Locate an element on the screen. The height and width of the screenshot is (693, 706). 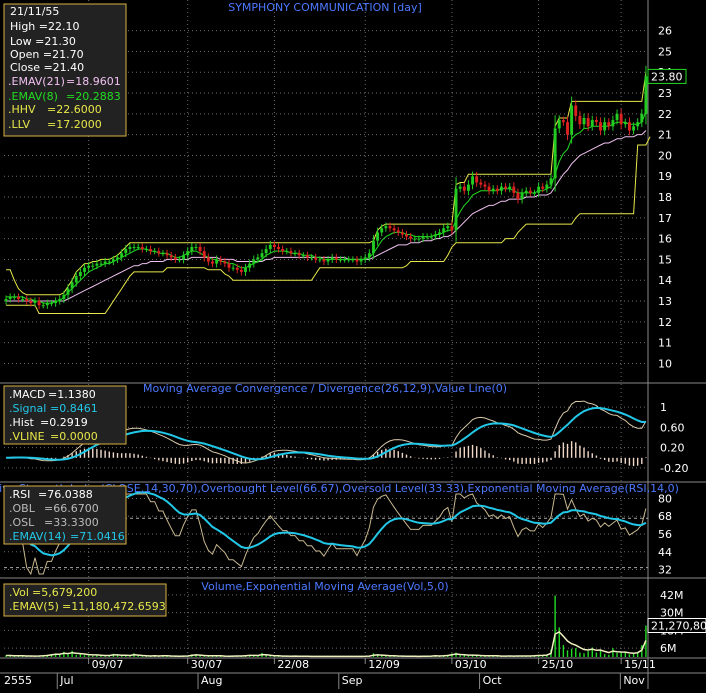
legend-emav21: .EMAV(21)=18.9601 is located at coordinates (64, 81).